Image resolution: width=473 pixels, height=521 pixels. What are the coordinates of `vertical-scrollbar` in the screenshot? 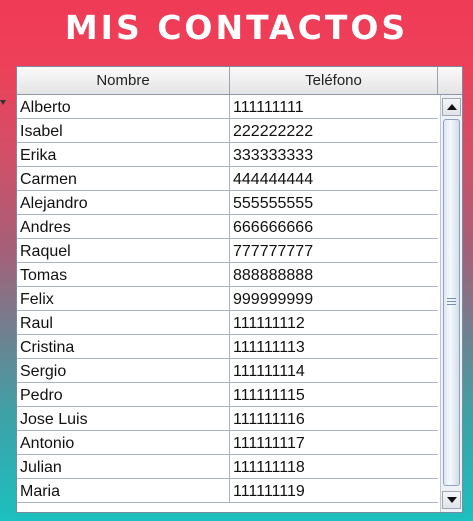 It's located at (451, 303).